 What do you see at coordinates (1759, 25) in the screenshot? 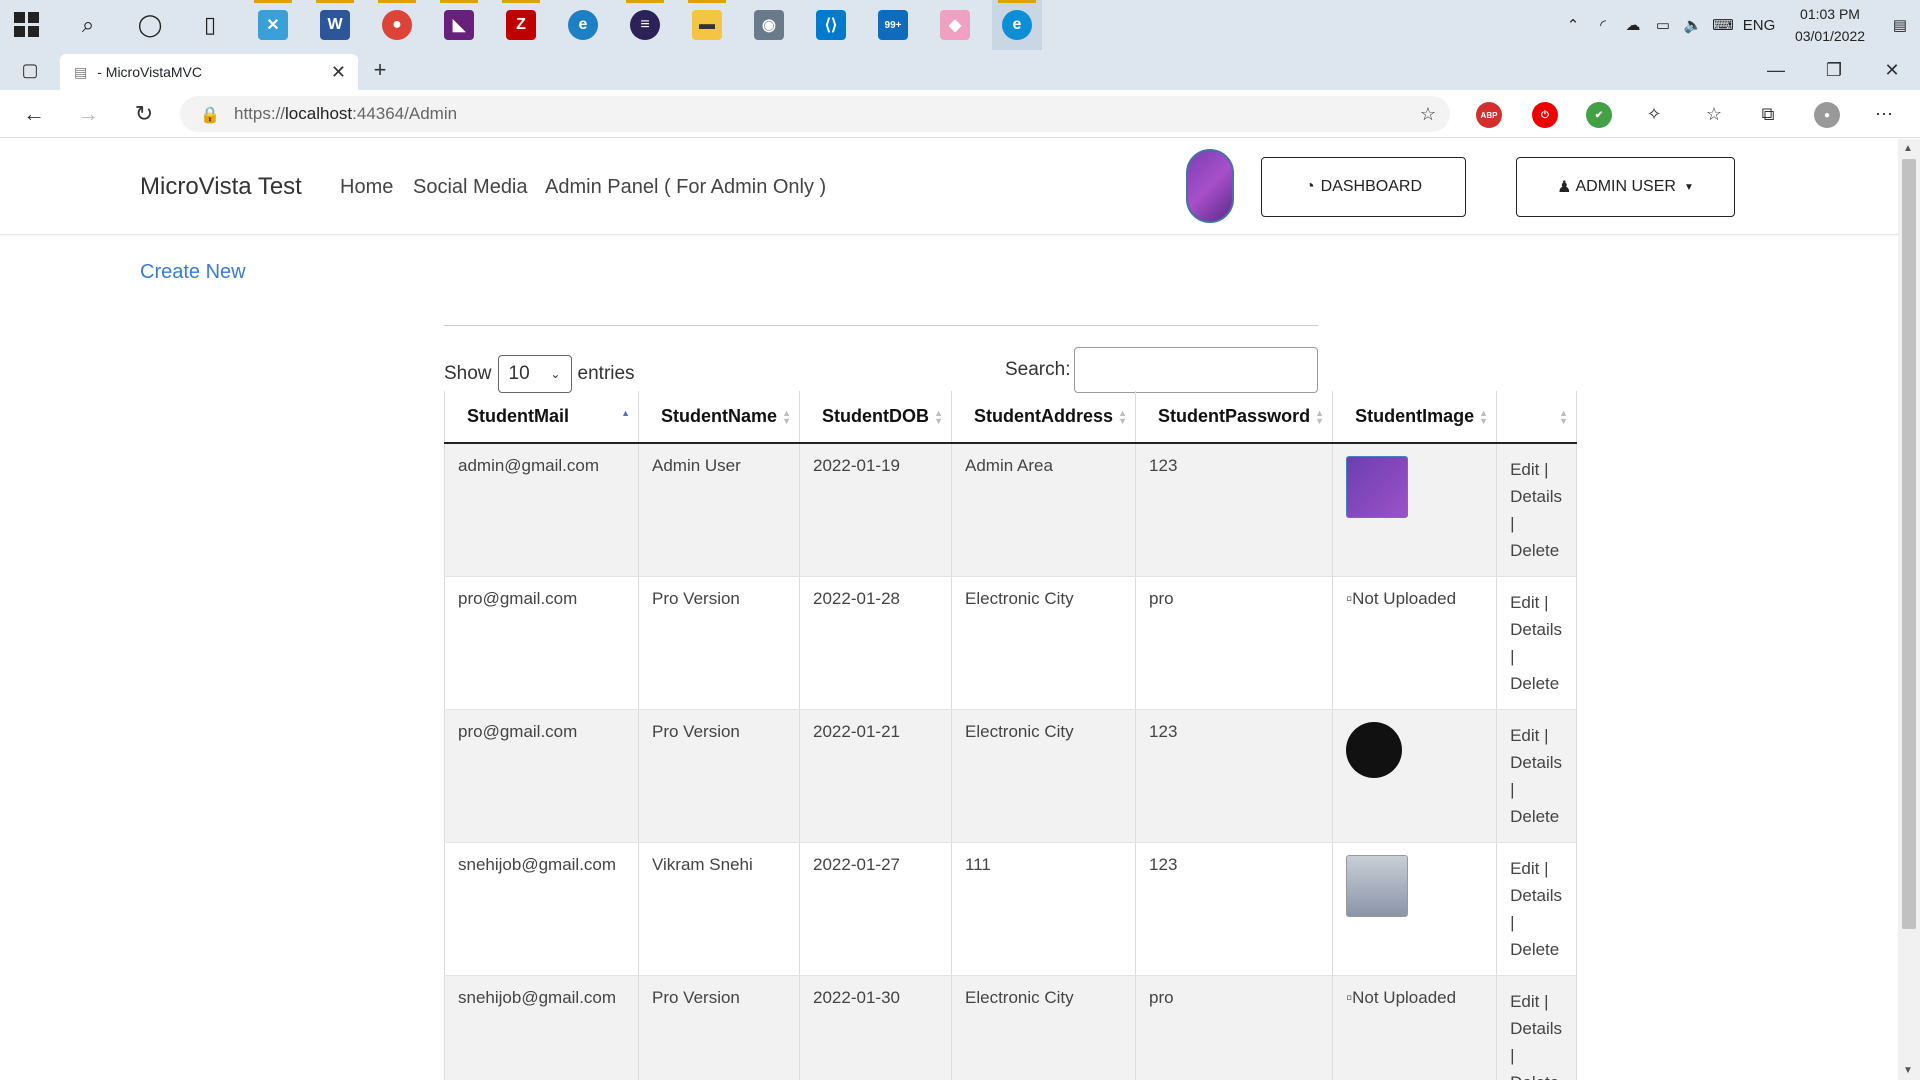
I see `language-indicator: ENG` at bounding box center [1759, 25].